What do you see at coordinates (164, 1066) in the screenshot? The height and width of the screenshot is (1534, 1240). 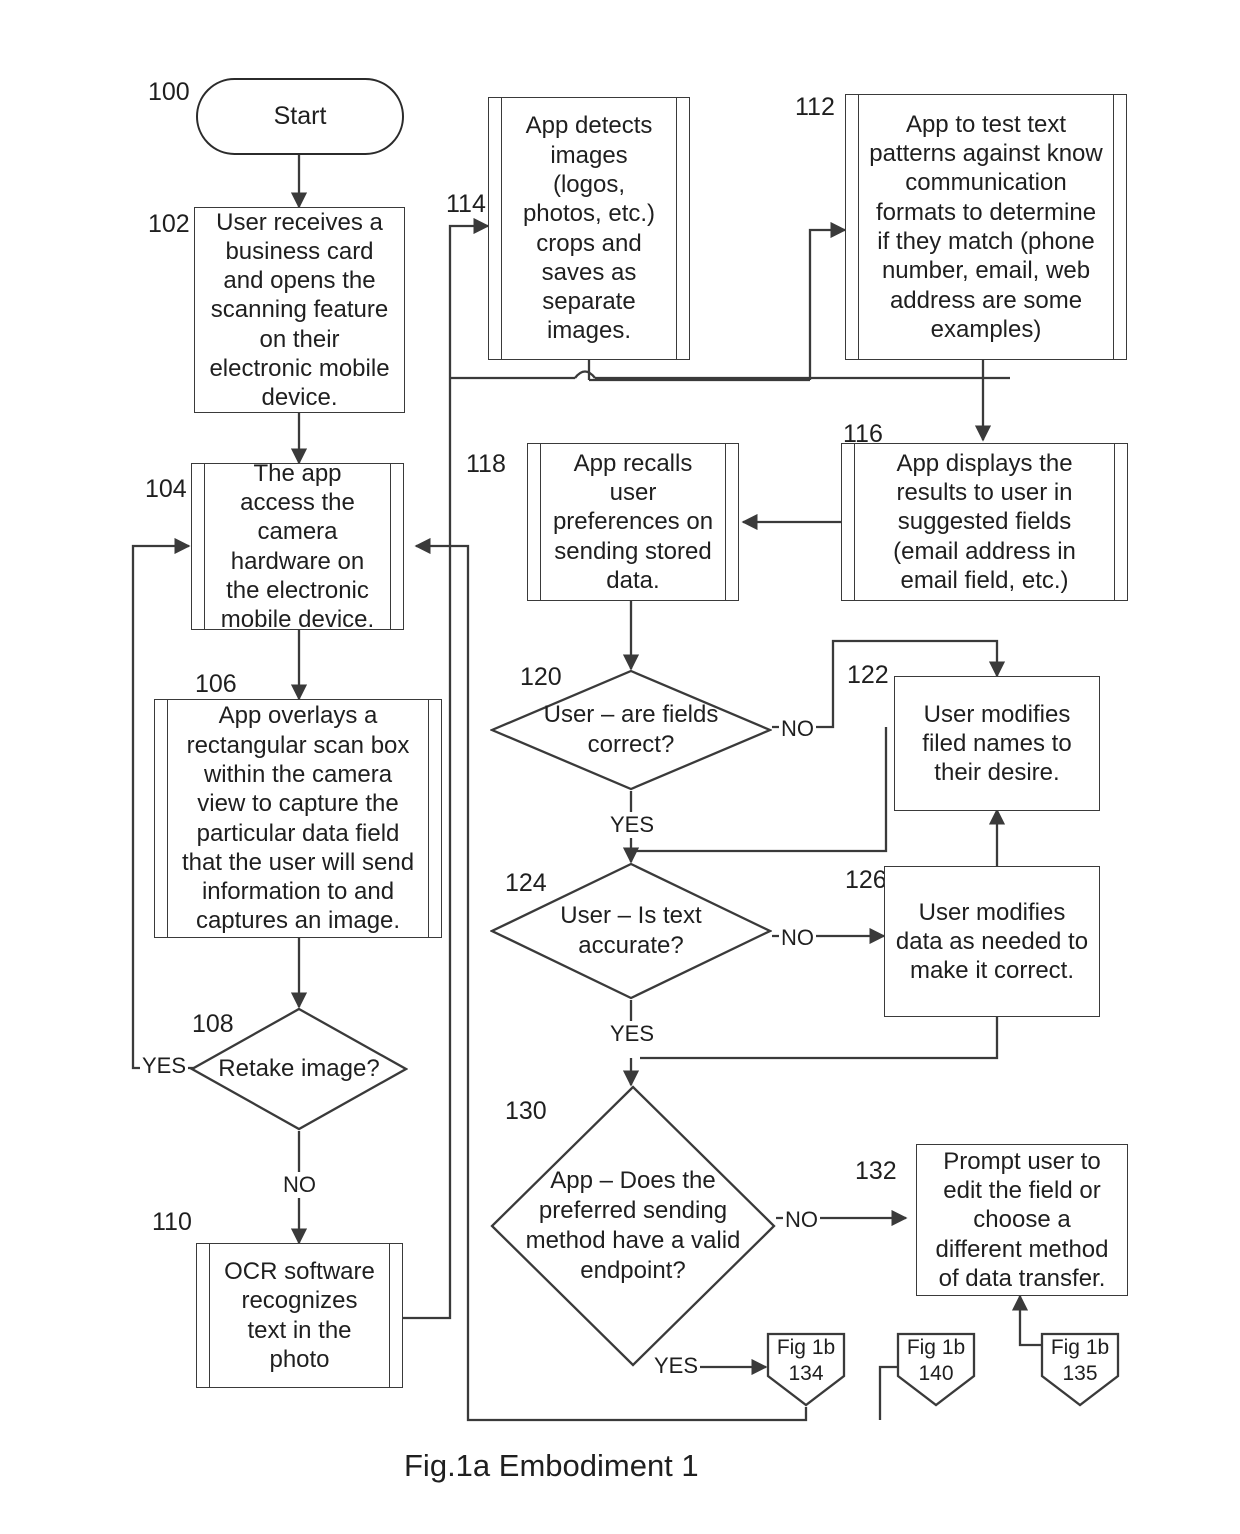 I see `edge-label-retake-yes: YES` at bounding box center [164, 1066].